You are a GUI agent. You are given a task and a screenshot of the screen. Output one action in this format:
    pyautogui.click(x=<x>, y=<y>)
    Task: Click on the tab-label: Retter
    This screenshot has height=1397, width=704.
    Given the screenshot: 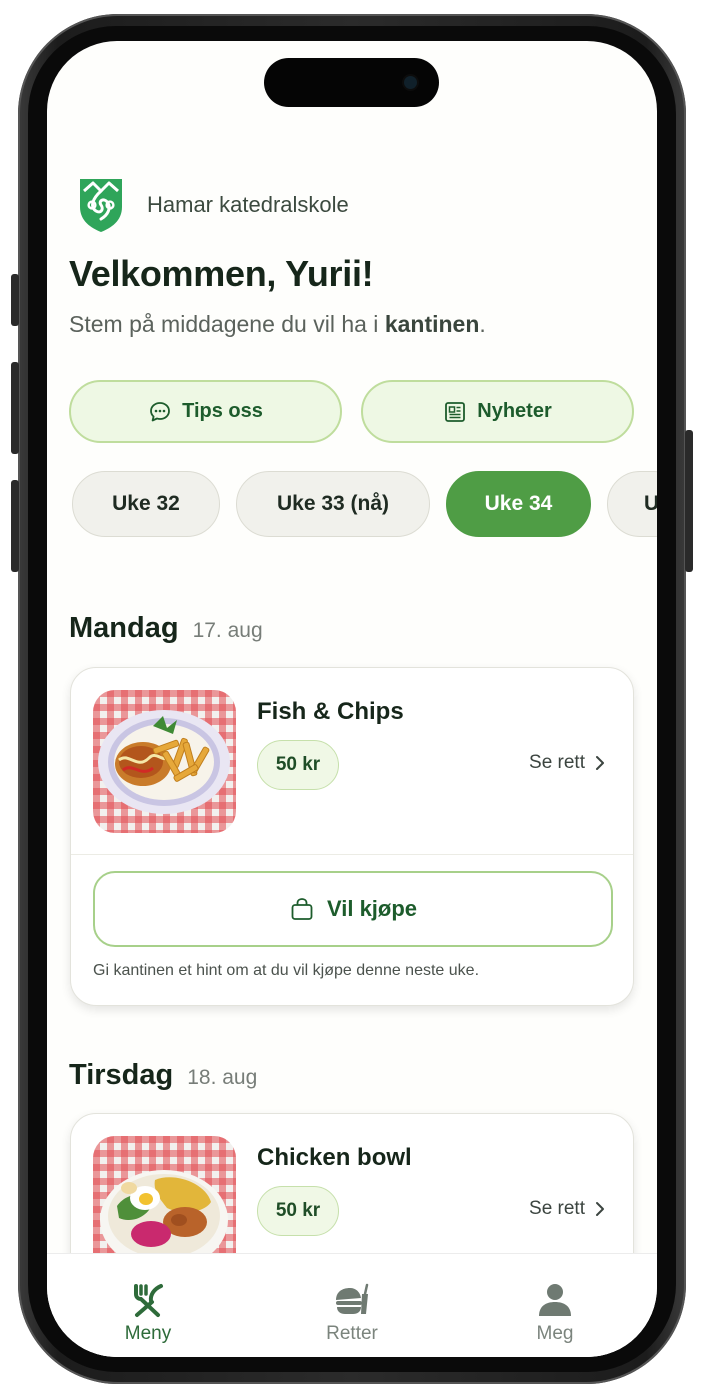 What is the action you would take?
    pyautogui.click(x=352, y=1333)
    